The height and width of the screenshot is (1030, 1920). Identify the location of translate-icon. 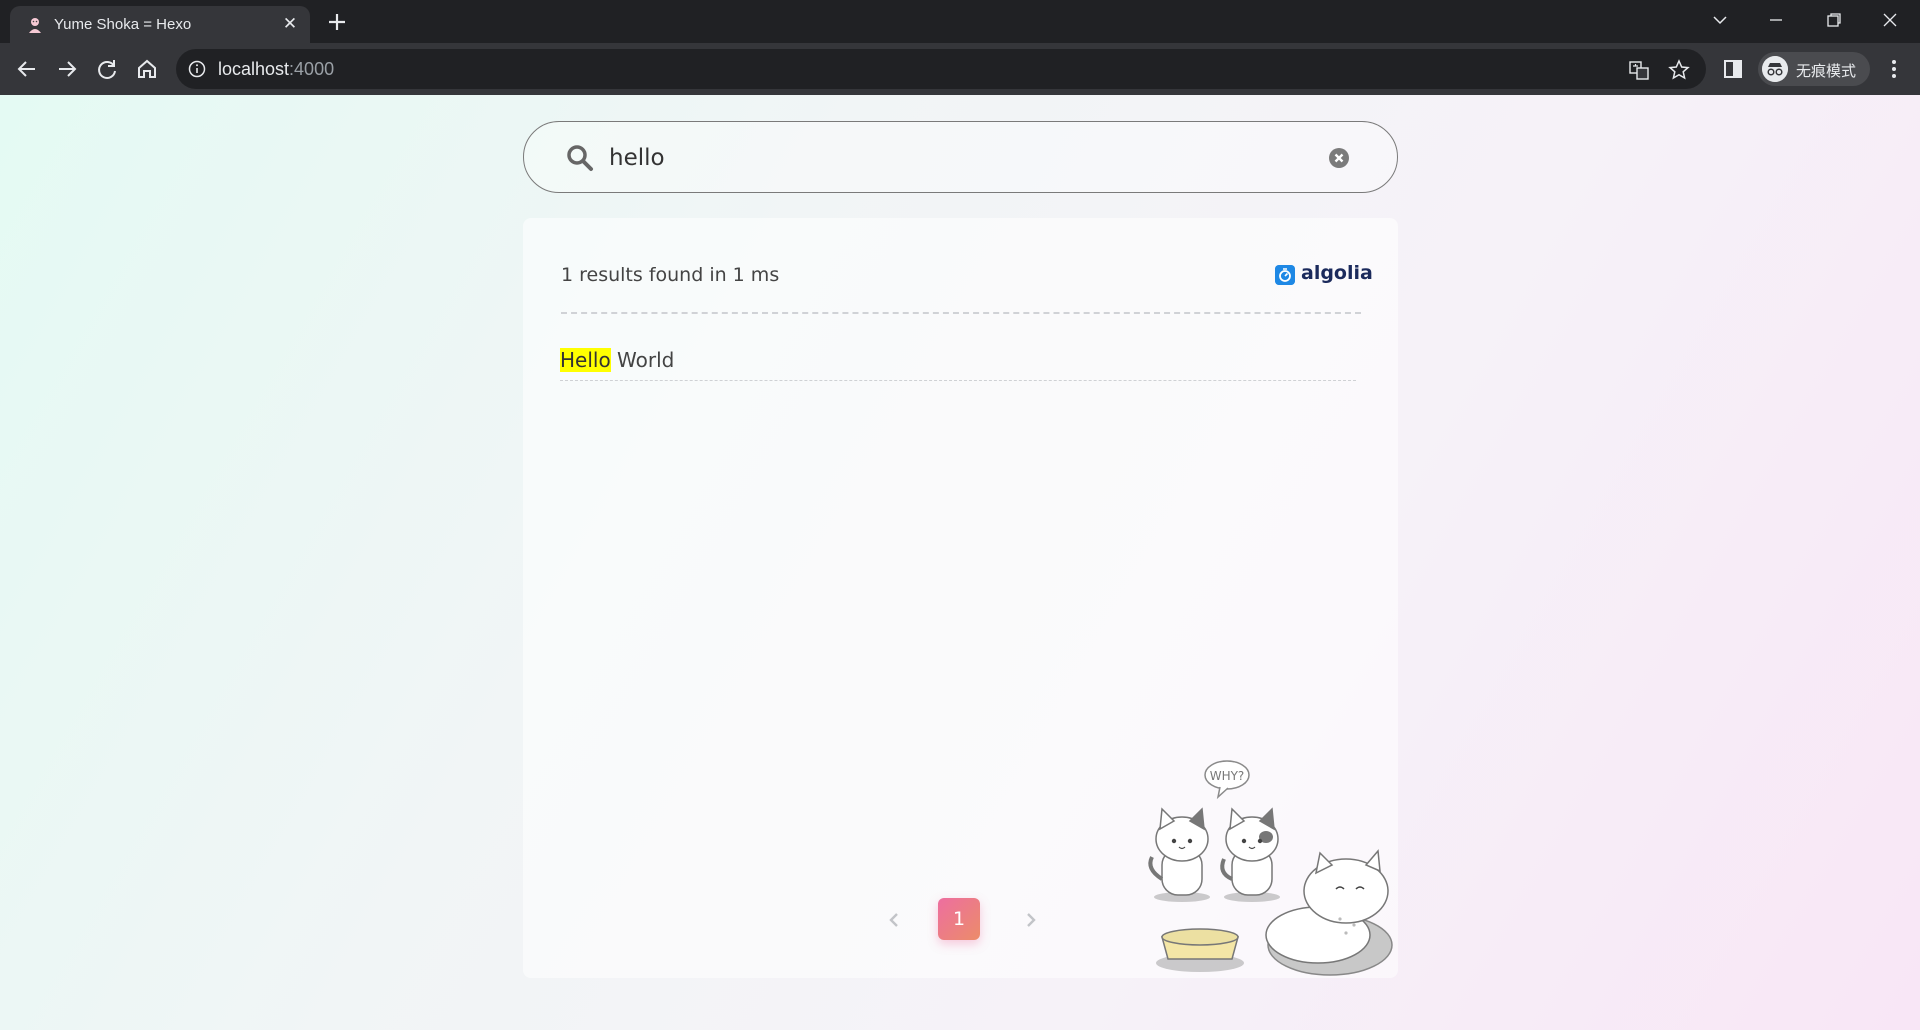
(1639, 70).